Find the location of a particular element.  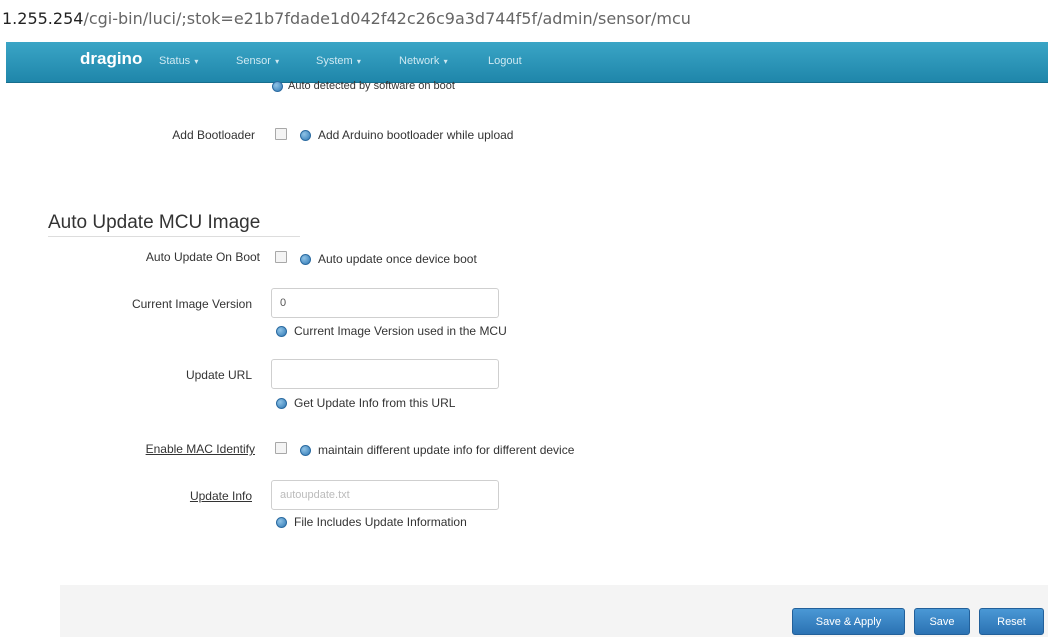

nav-status-menu: Status ▾ is located at coordinates (178, 61).